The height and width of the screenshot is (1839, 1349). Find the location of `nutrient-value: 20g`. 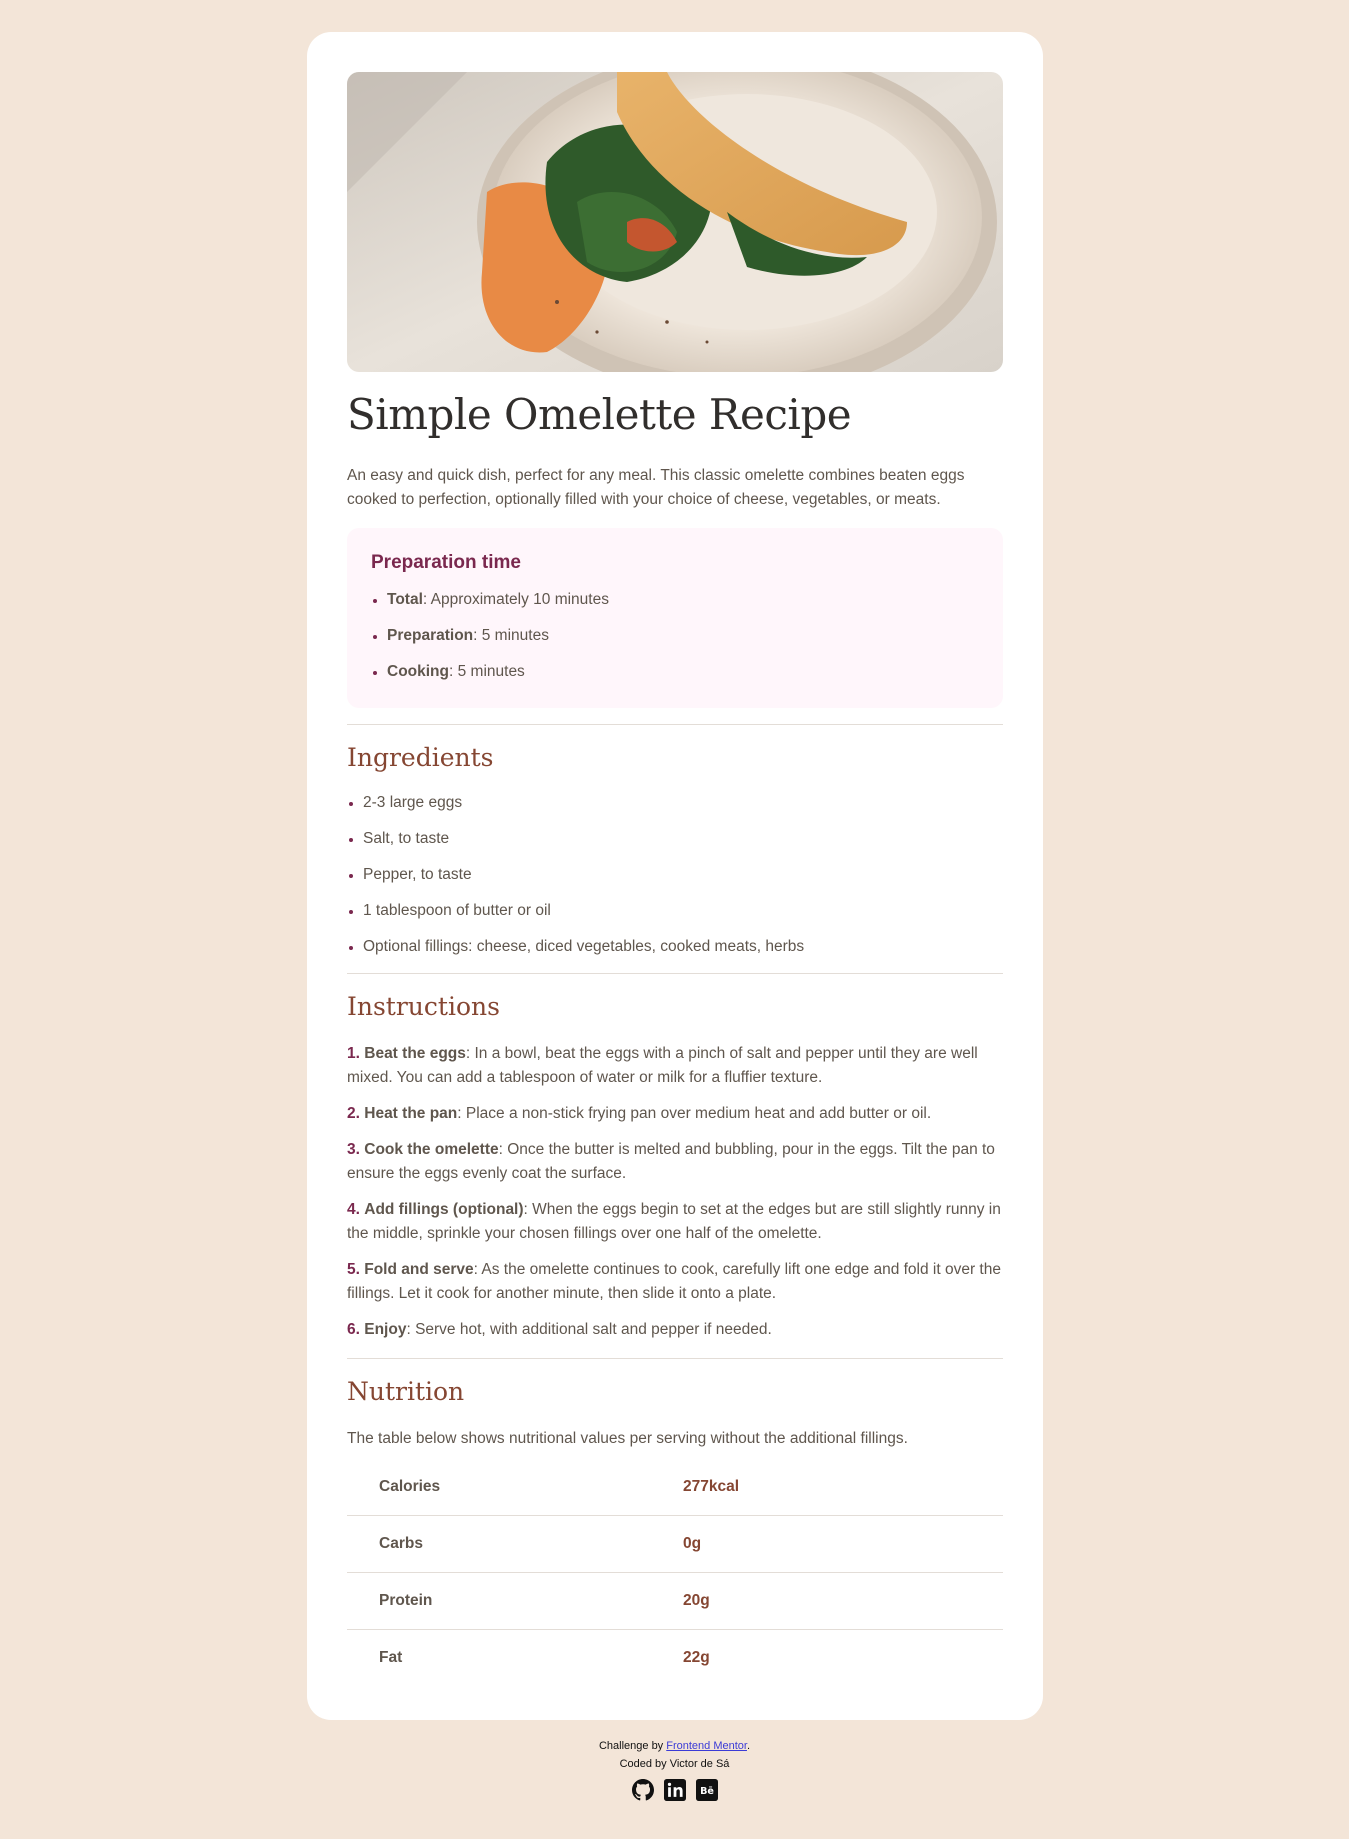

nutrient-value: 20g is located at coordinates (843, 1601).